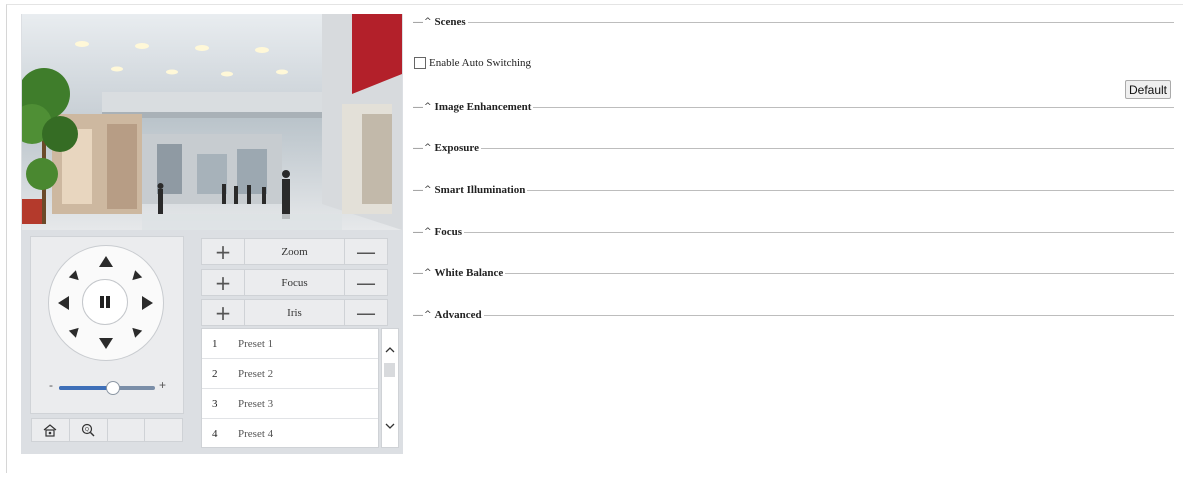  I want to click on scroll-down-icon, so click(390, 426).